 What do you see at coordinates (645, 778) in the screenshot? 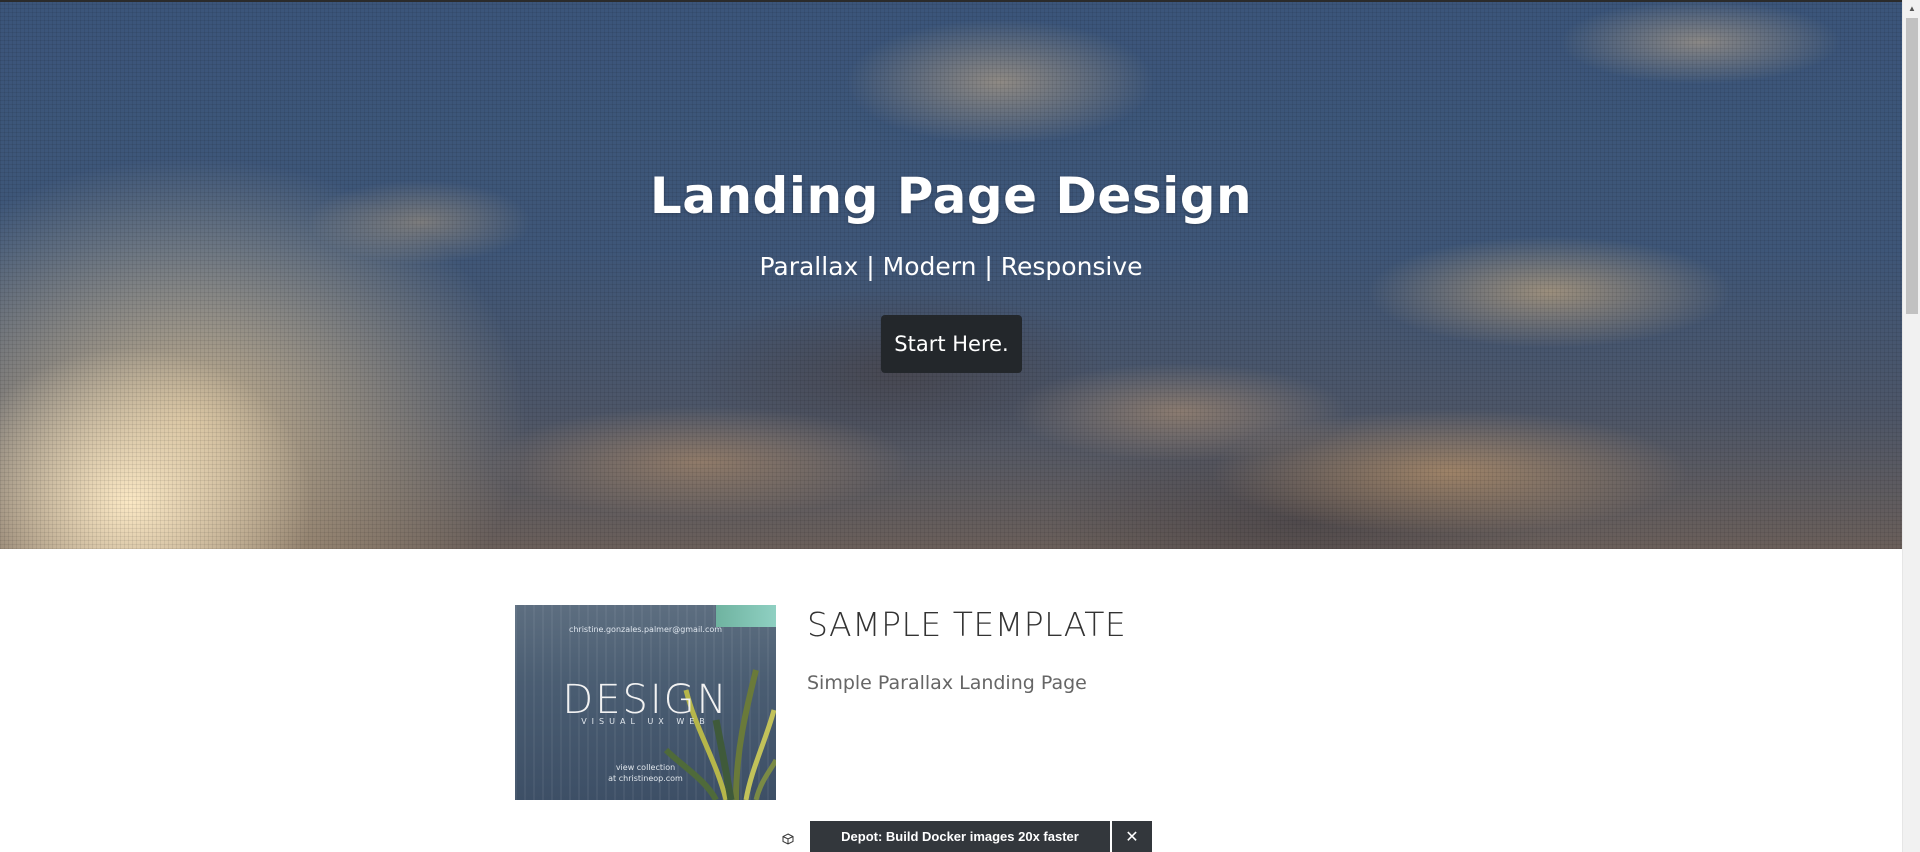
I see `card-view-line-2: at christineop.com` at bounding box center [645, 778].